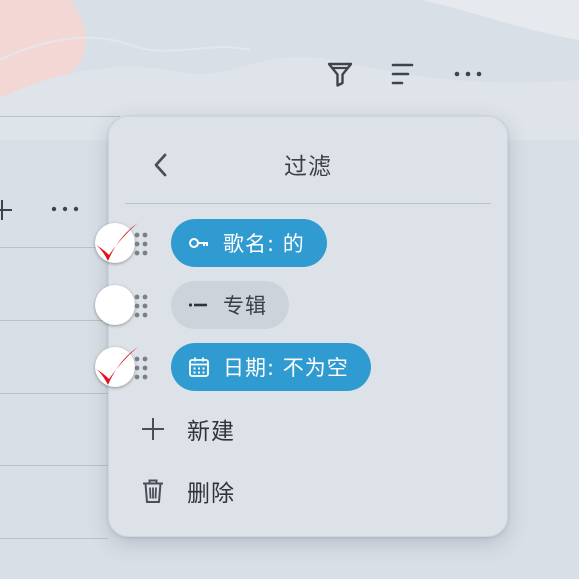 This screenshot has height=579, width=579. What do you see at coordinates (308, 203) in the screenshot?
I see `divider` at bounding box center [308, 203].